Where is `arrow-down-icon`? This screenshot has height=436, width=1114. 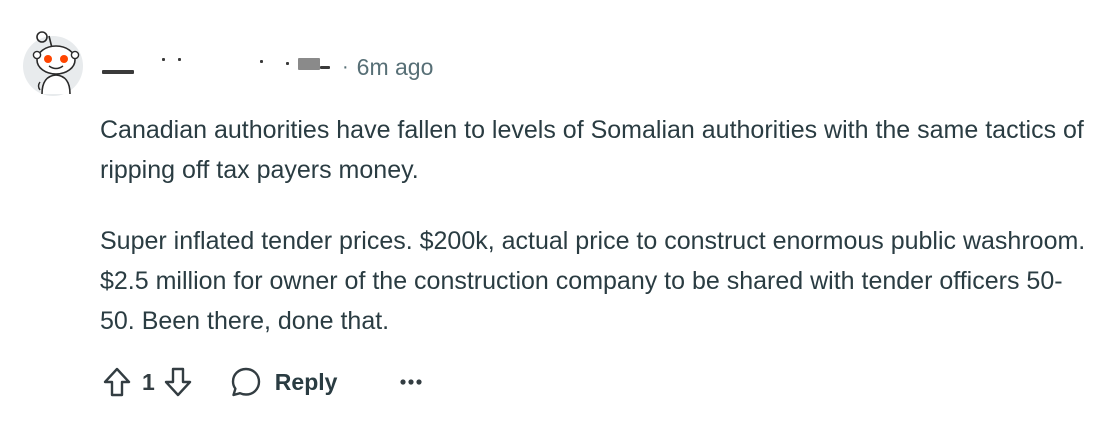
arrow-down-icon is located at coordinates (177, 382).